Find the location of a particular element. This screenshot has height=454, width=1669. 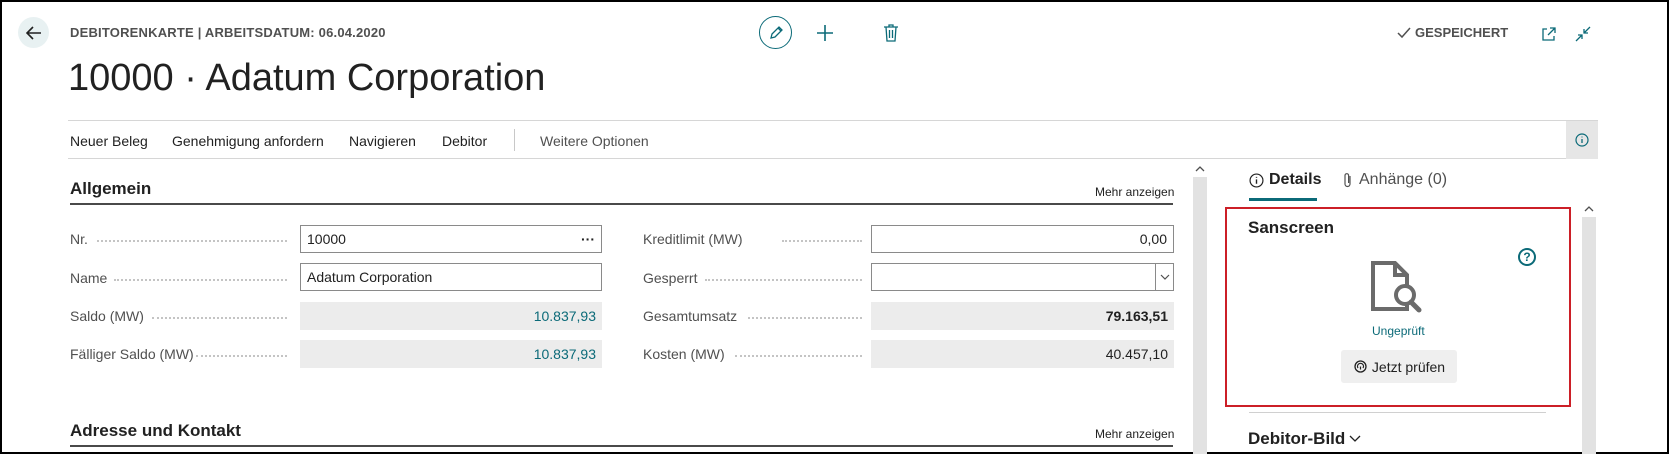

open-in-new-window-icon is located at coordinates (1549, 34).